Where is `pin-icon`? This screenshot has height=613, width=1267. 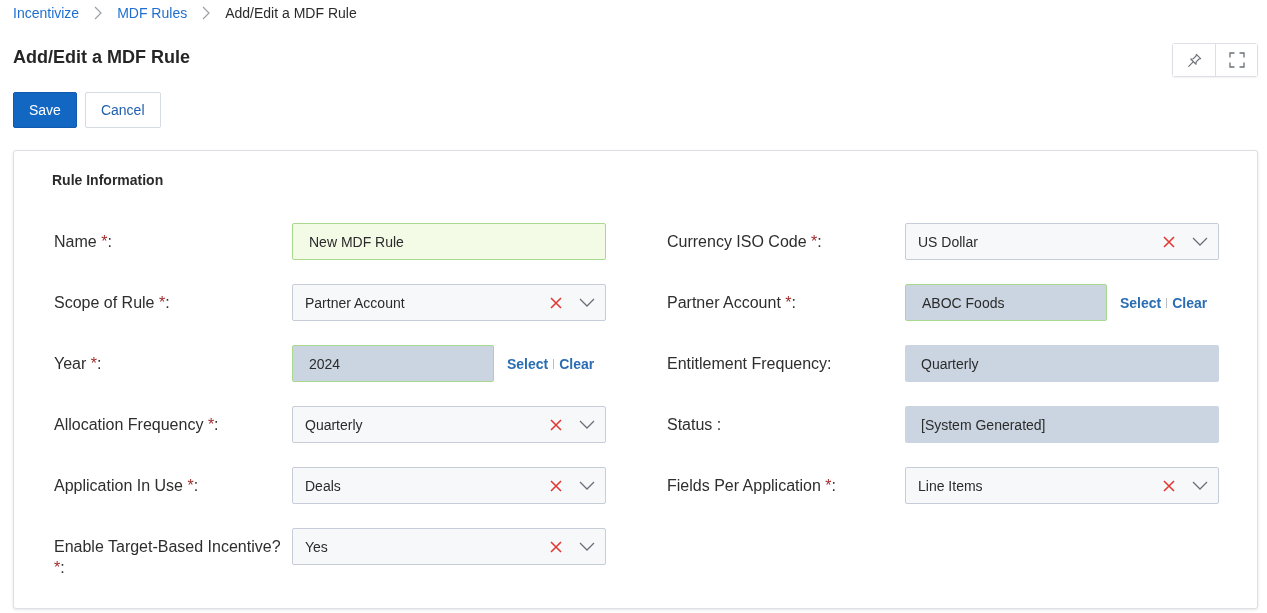
pin-icon is located at coordinates (1194, 60).